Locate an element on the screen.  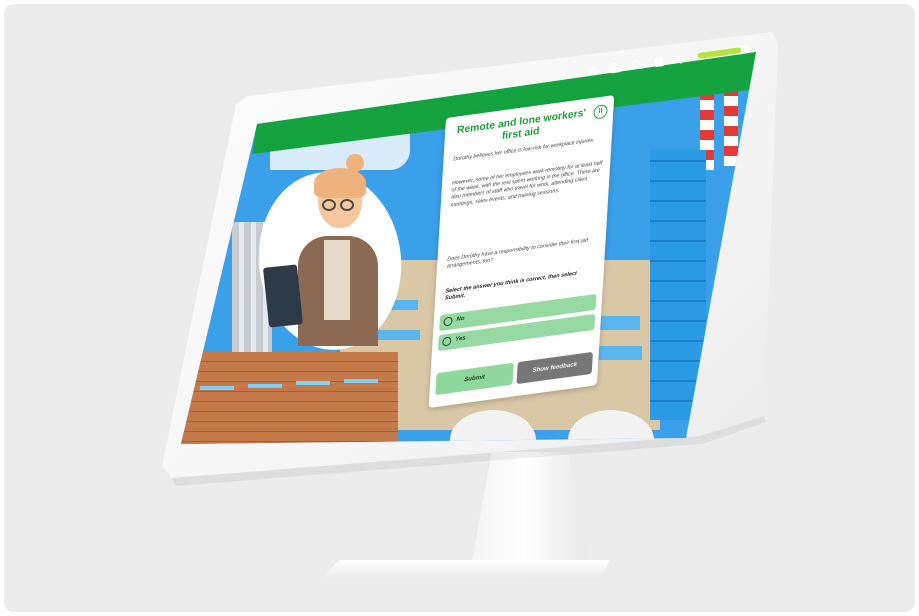
character-shirt is located at coordinates (337, 280).